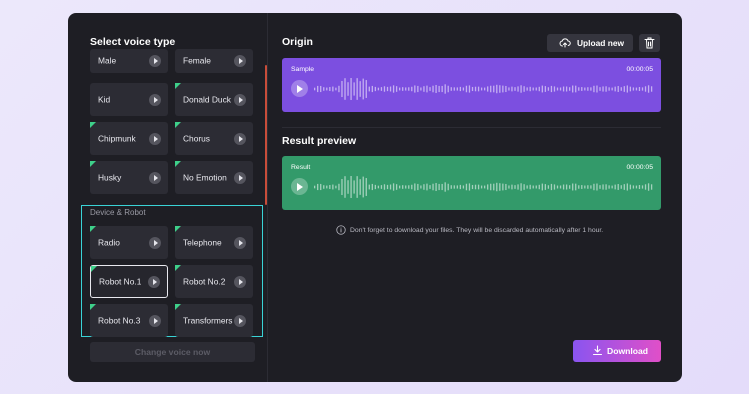 This screenshot has height=394, width=749. I want to click on voice-option-kid: Kid, so click(129, 99).